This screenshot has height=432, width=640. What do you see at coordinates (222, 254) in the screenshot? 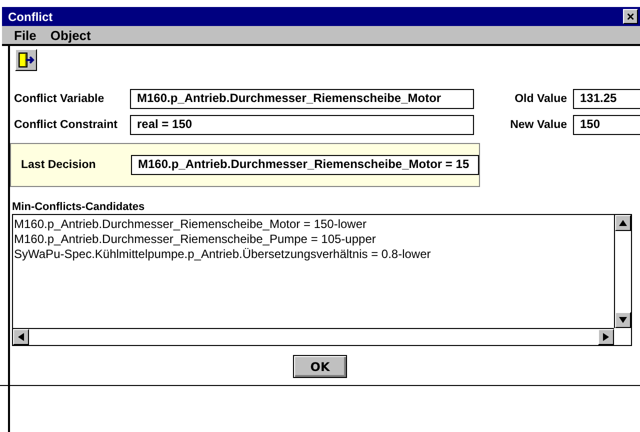
I see `list-item: SyWaPu-Spec.Kühlmittelpumpe.p_Antrieb.Übersetzungsverhältnis = 0.8-lower` at bounding box center [222, 254].